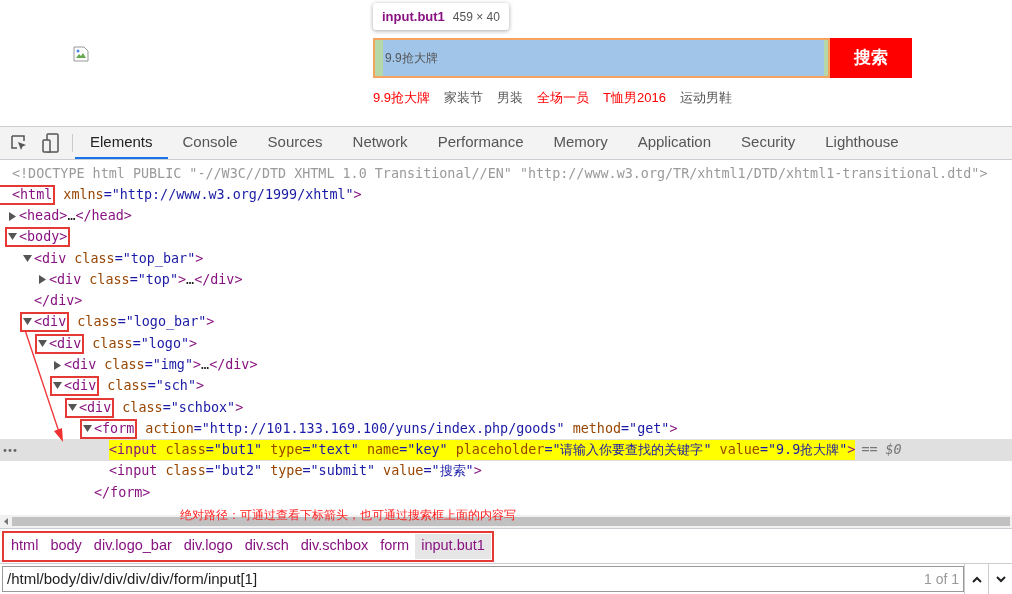  I want to click on tag-attributes: class="sch">, so click(155, 386).